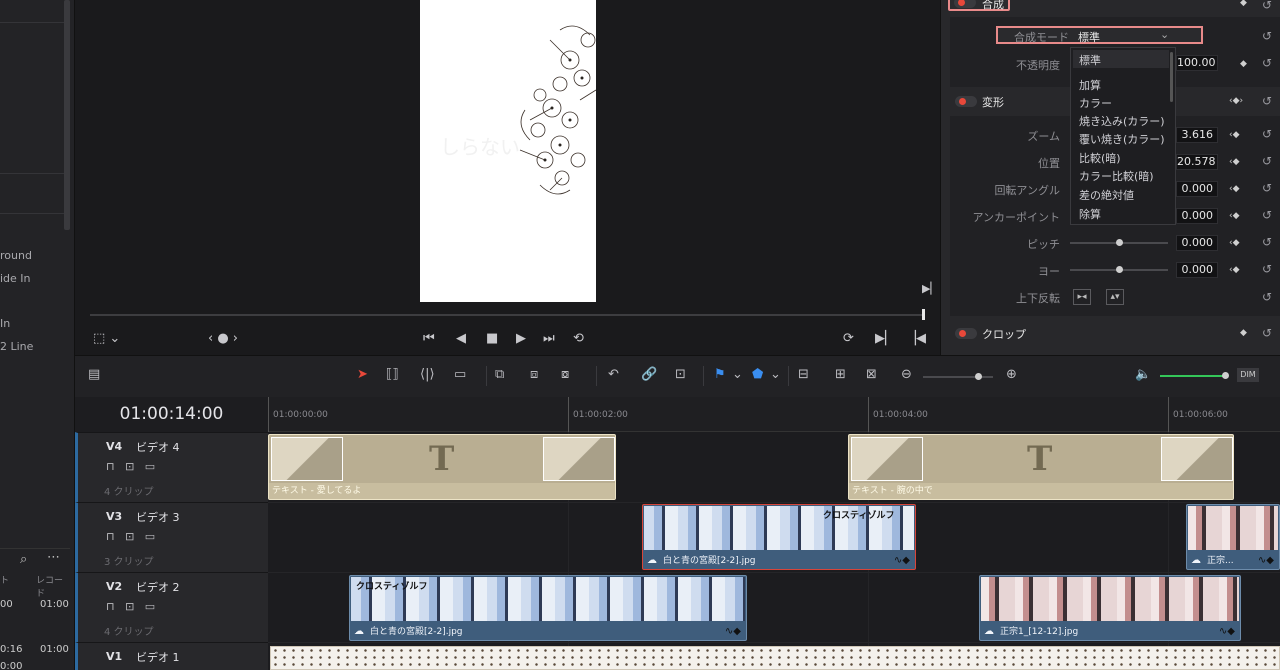 This screenshot has height=670, width=1280. I want to click on stop-icon: ■, so click(492, 338).